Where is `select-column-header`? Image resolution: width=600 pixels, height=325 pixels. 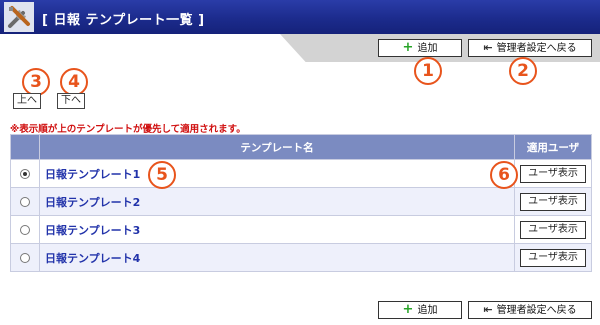
select-column-header is located at coordinates (25, 147).